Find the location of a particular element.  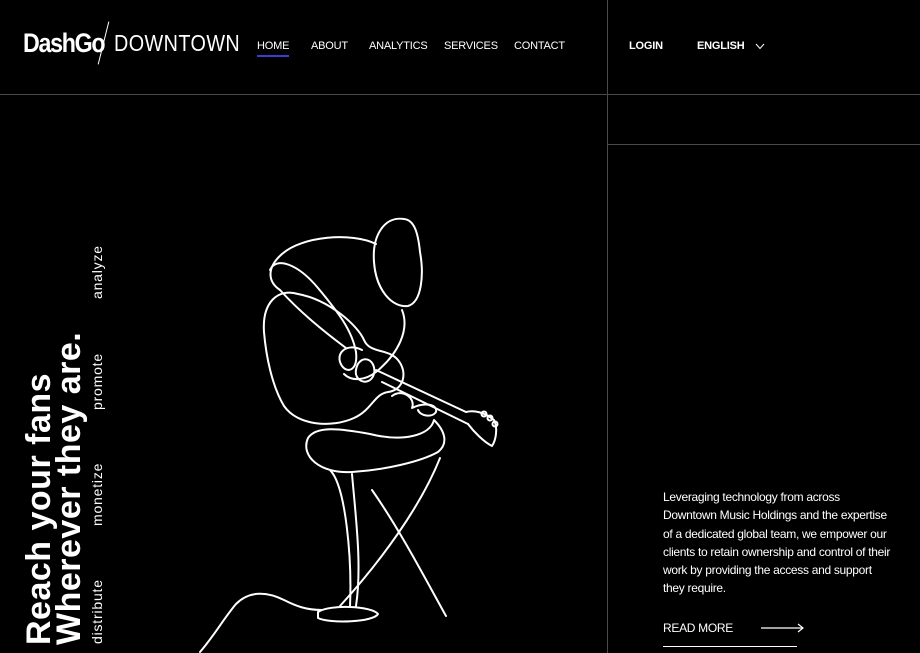

read-more-link: READ MORE is located at coordinates (734, 628).